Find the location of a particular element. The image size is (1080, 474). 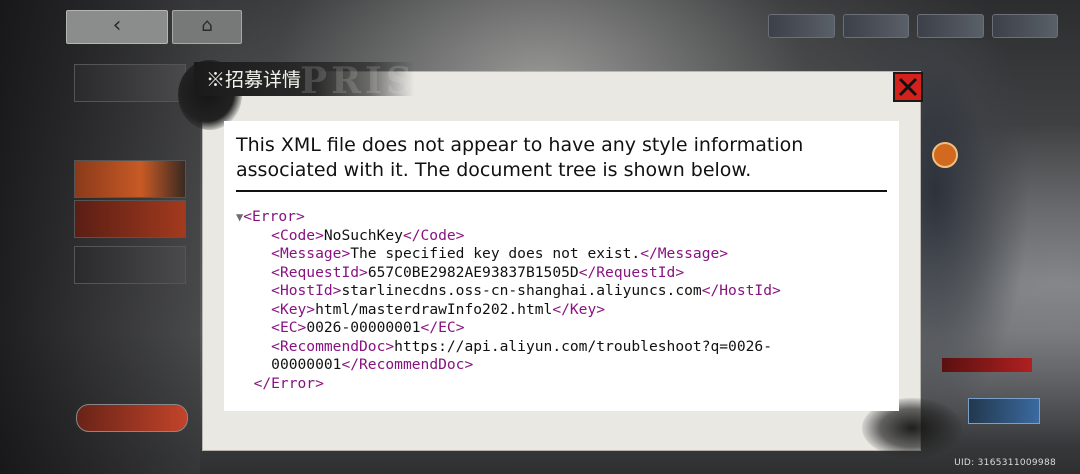

title-watermark: PRIS is located at coordinates (358, 81).